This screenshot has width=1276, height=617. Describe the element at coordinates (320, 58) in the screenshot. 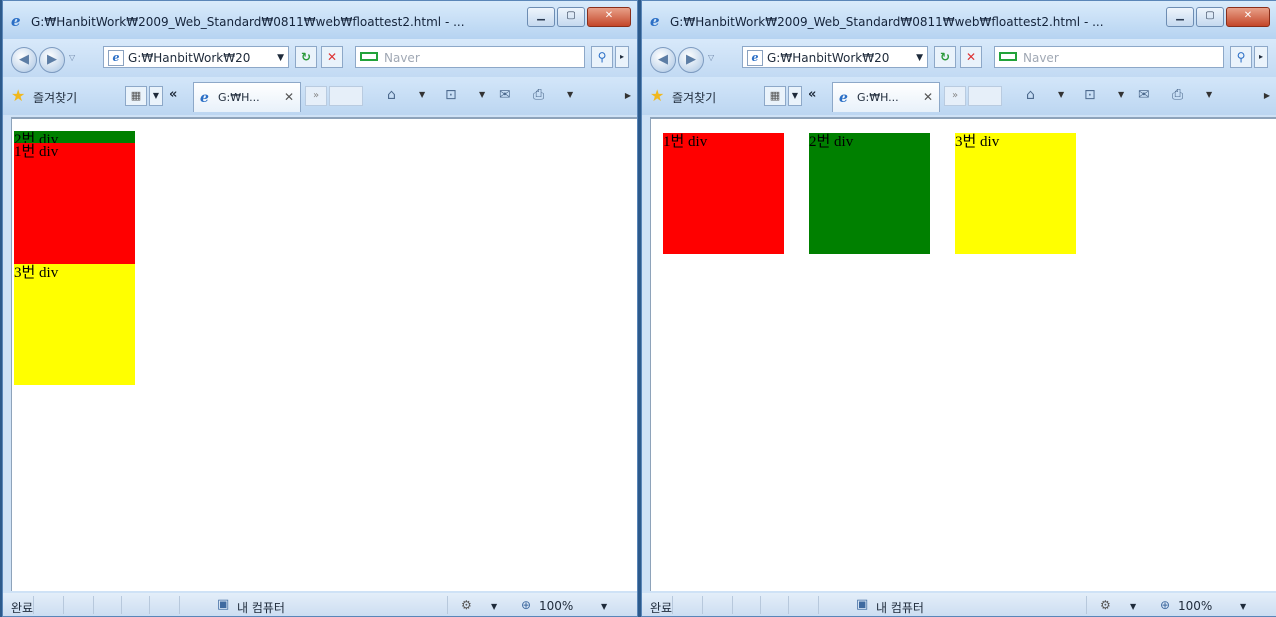

I see `navigation-bar: ◀ ▶ ▽ e G:₩HanbitWork₩20 ▼ ↻ ✕ Naver ⚲ ▸` at that location.